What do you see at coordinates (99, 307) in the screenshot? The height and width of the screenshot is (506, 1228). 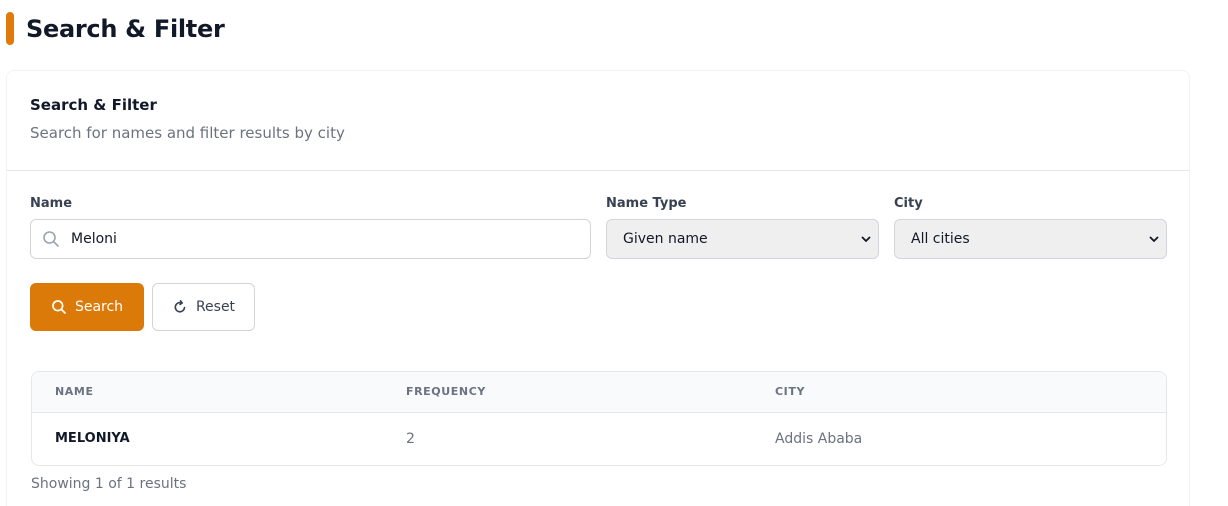 I see `search-button-label: Search` at bounding box center [99, 307].